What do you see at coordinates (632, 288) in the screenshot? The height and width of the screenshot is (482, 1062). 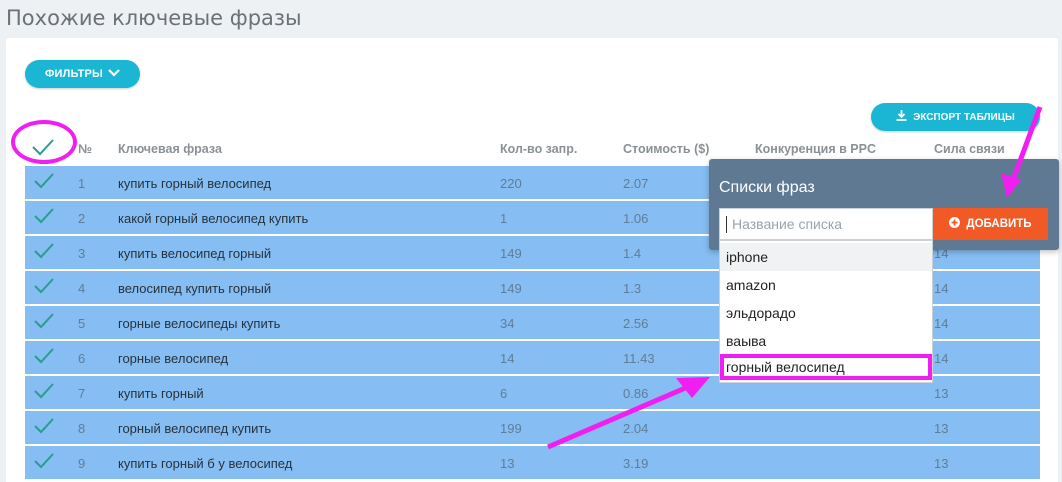 I see `row-cost: 1.3` at bounding box center [632, 288].